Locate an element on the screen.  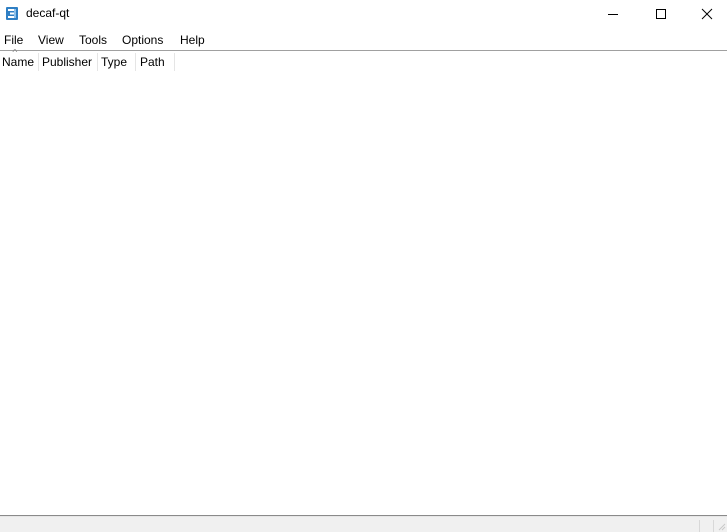
menu-view: View is located at coordinates (51, 40).